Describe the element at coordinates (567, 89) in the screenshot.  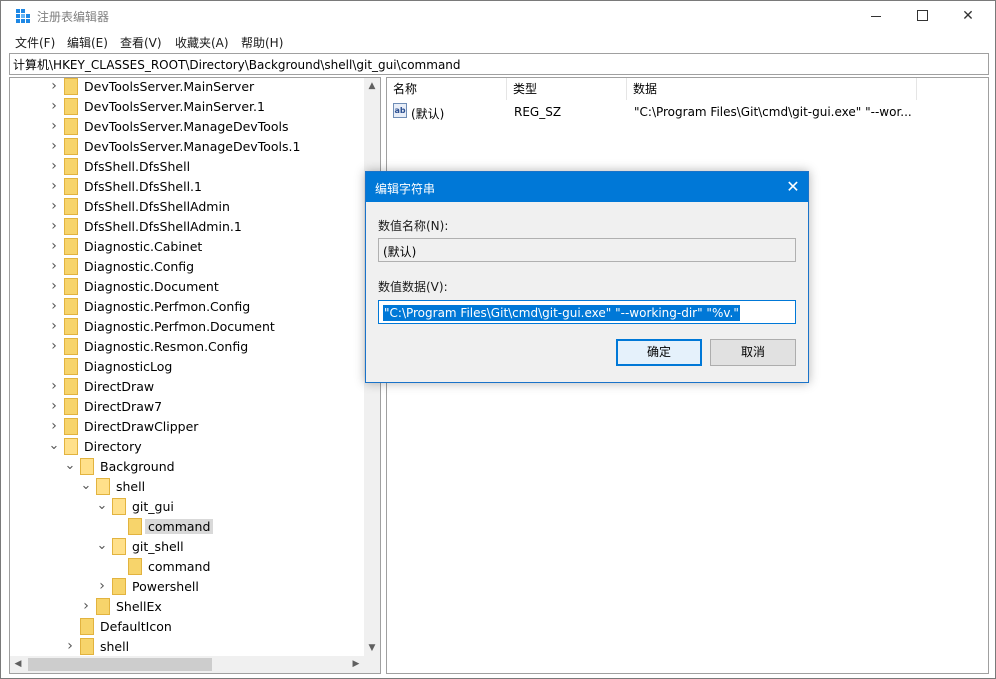
I see `column-type-header: 类型` at that location.